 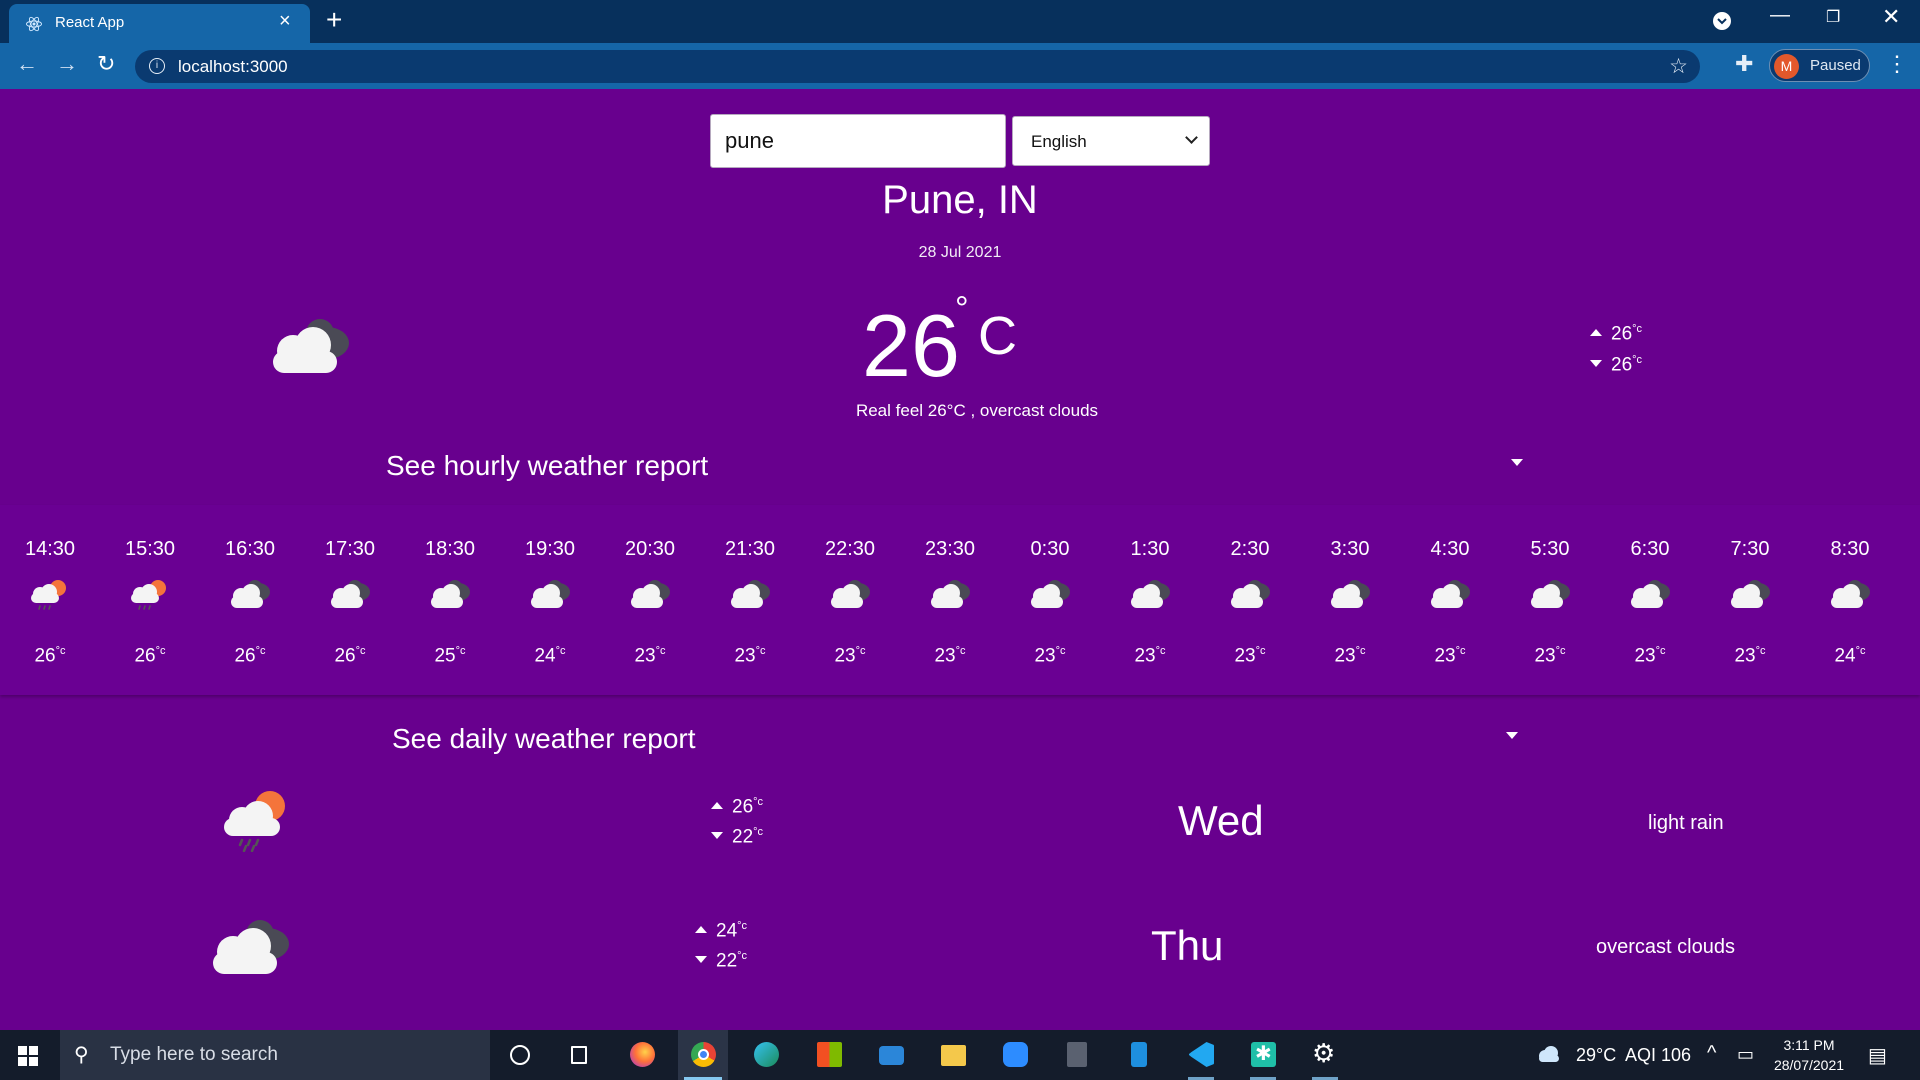 I want to click on hourly-item: 2:30 23°c, so click(x=1250, y=600).